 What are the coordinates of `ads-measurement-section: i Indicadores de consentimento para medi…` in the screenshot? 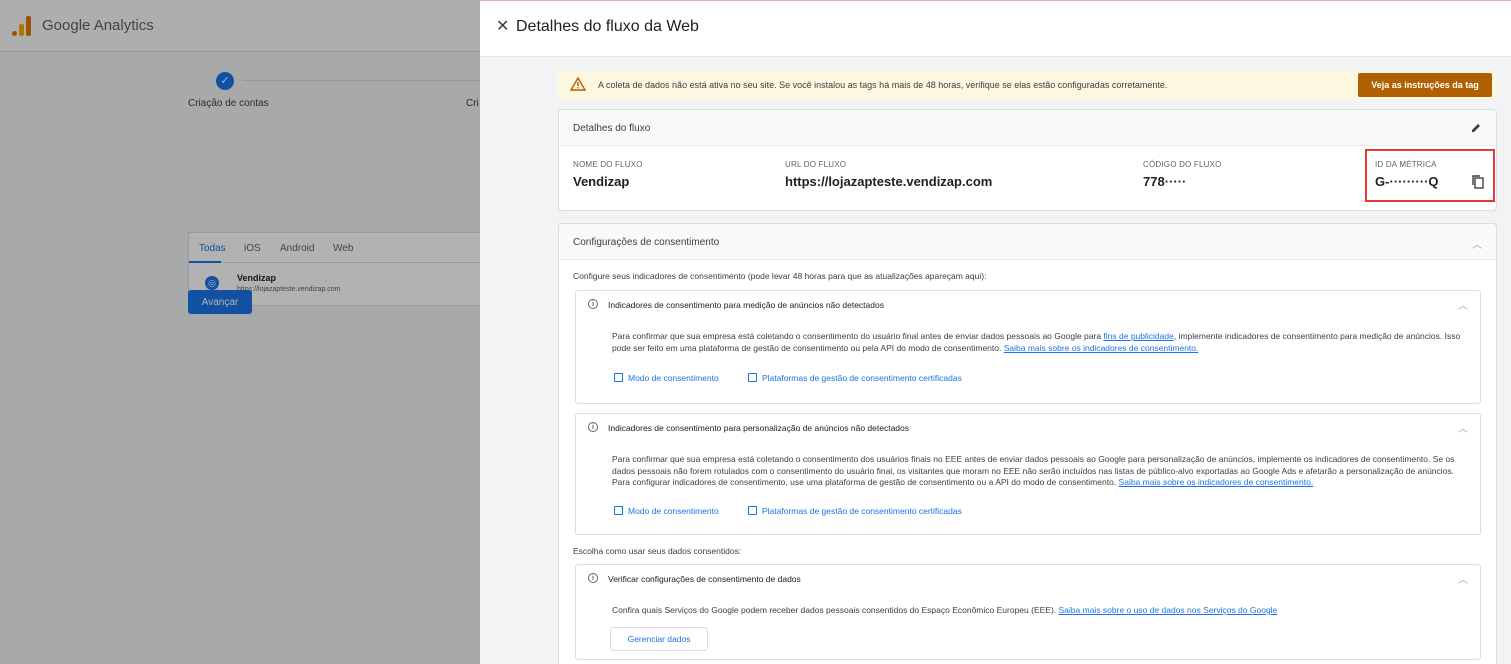 It's located at (1028, 347).